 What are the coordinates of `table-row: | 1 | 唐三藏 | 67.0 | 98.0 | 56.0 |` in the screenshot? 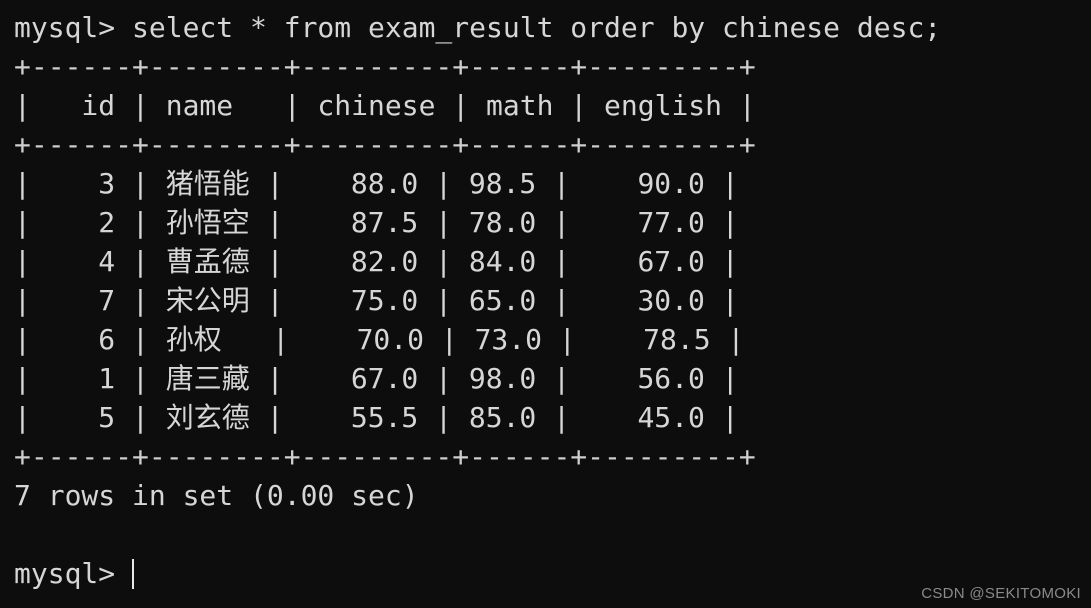 It's located at (376, 378).